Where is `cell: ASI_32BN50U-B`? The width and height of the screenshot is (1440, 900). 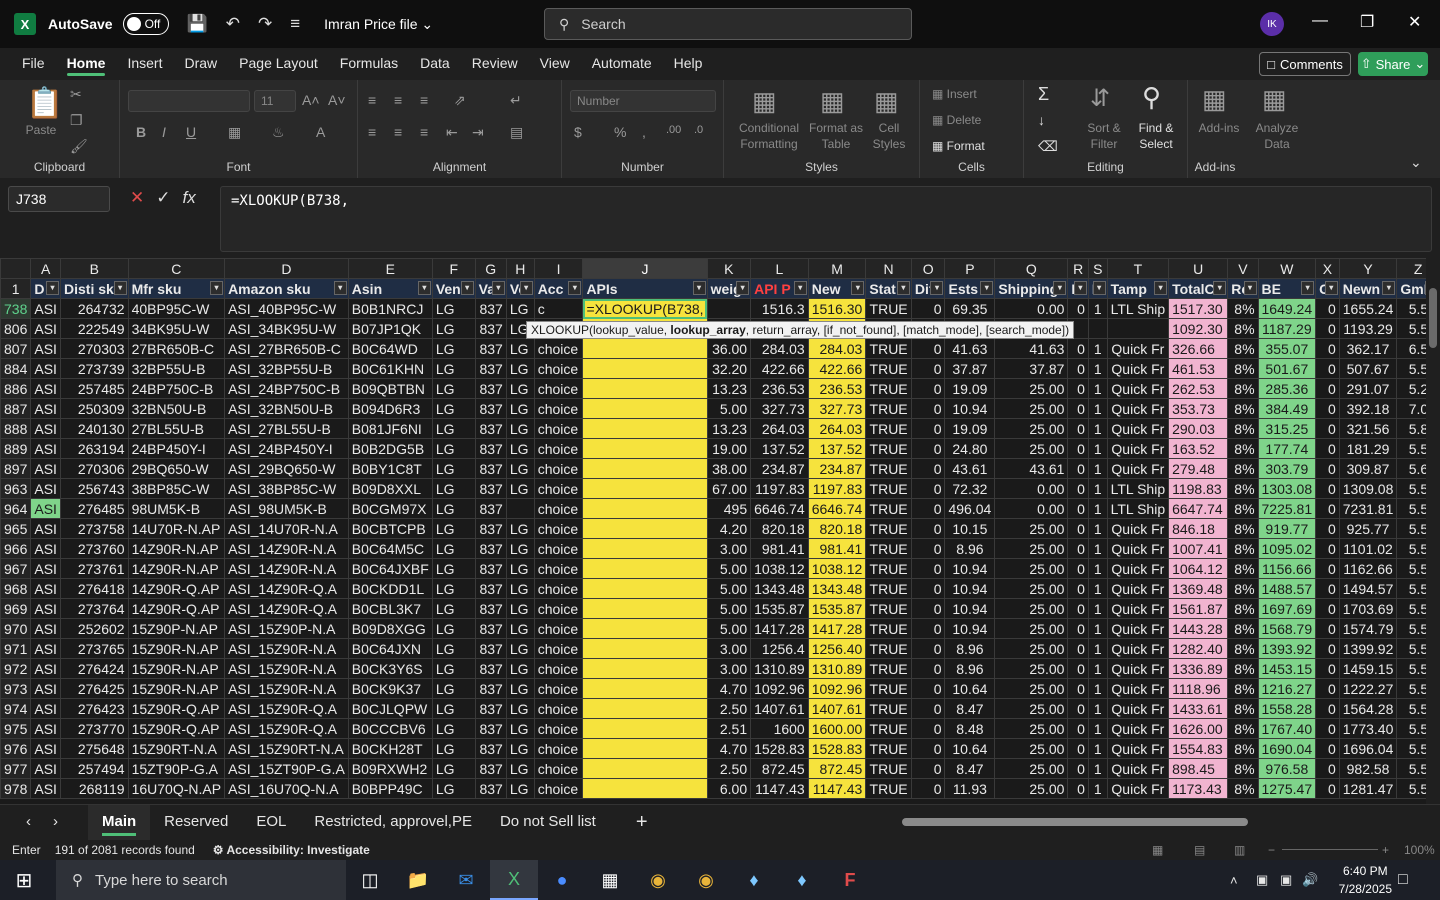
cell: ASI_32BN50U-B is located at coordinates (286, 408).